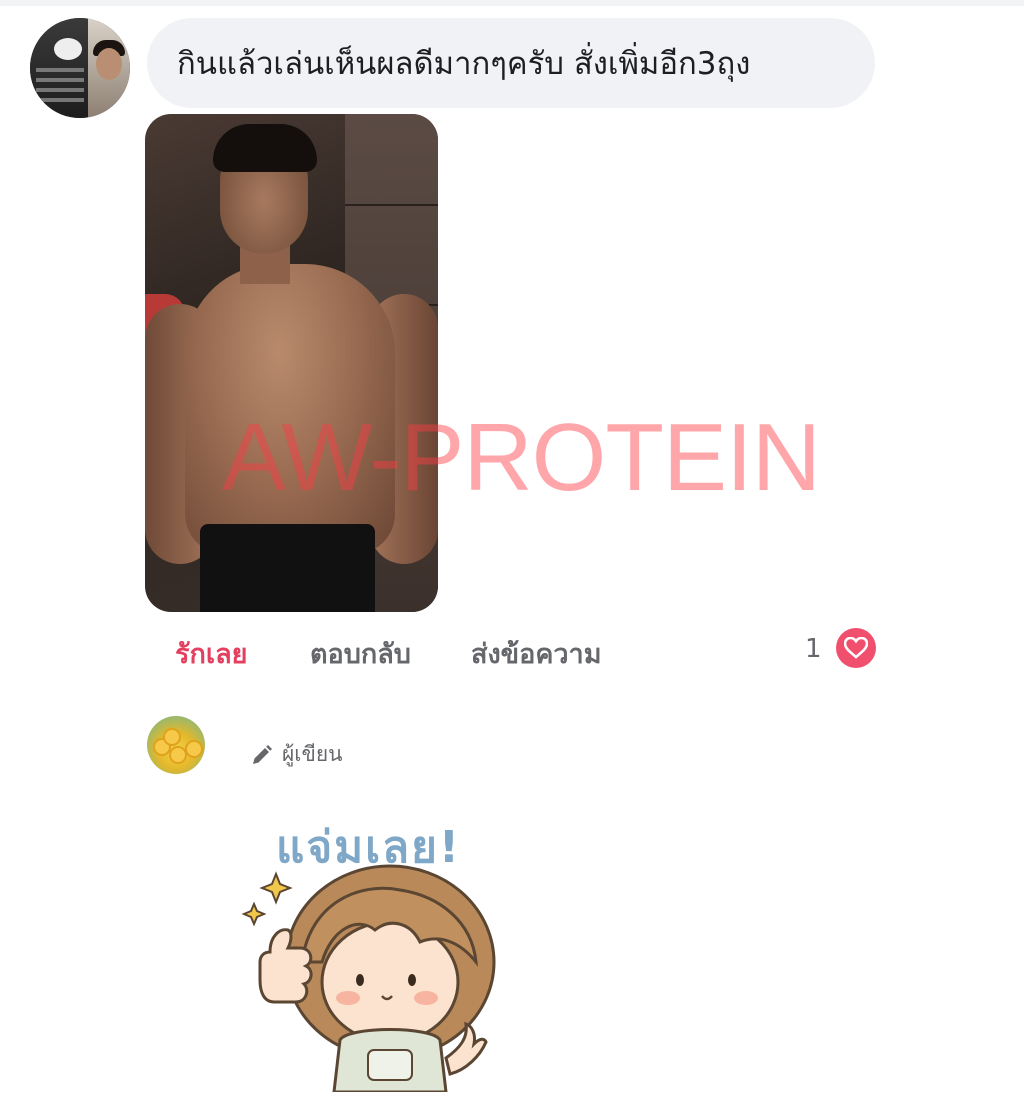  I want to click on love-button: รักเลย, so click(211, 653).